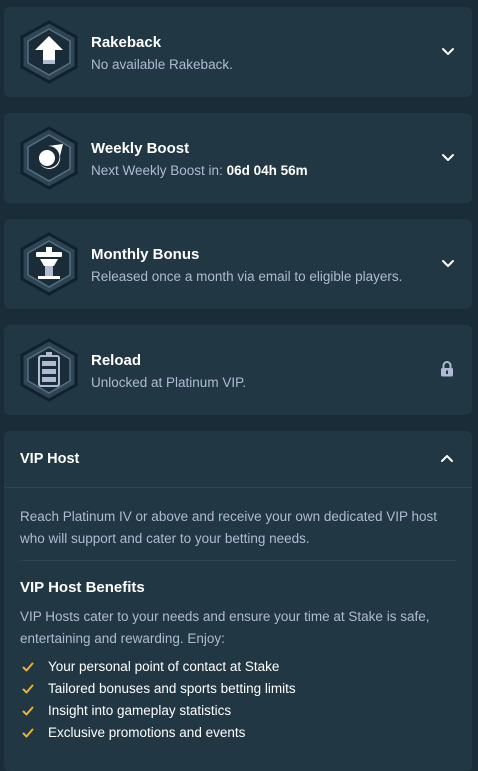 The height and width of the screenshot is (771, 478). Describe the element at coordinates (49, 52) in the screenshot. I see `rakeback-badge-icon` at that location.